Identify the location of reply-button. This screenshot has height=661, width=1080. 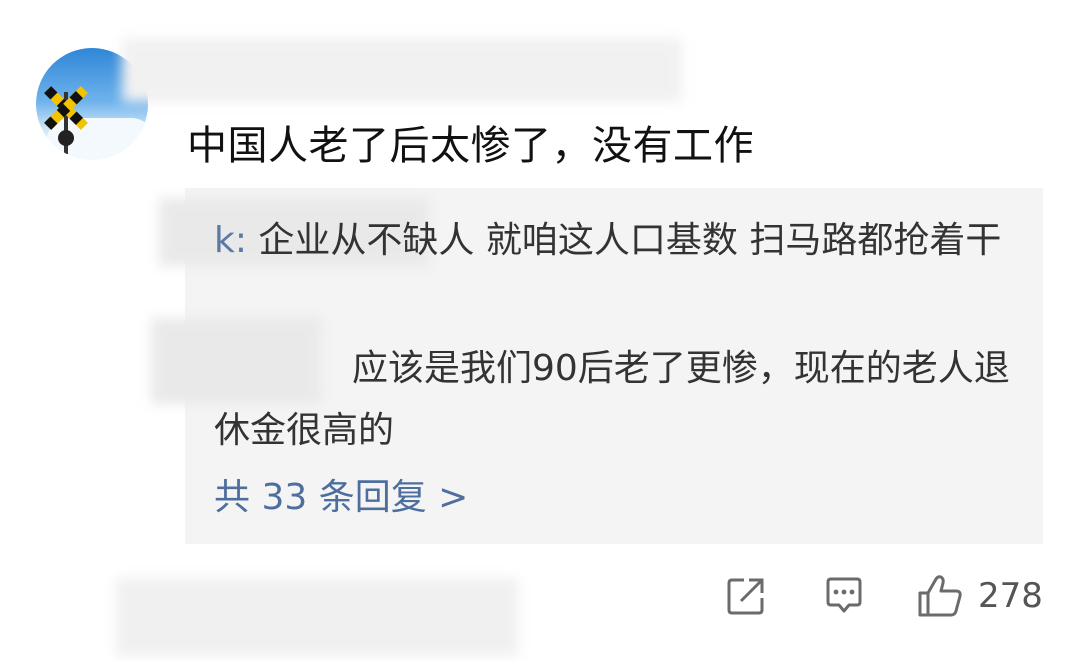
(844, 596).